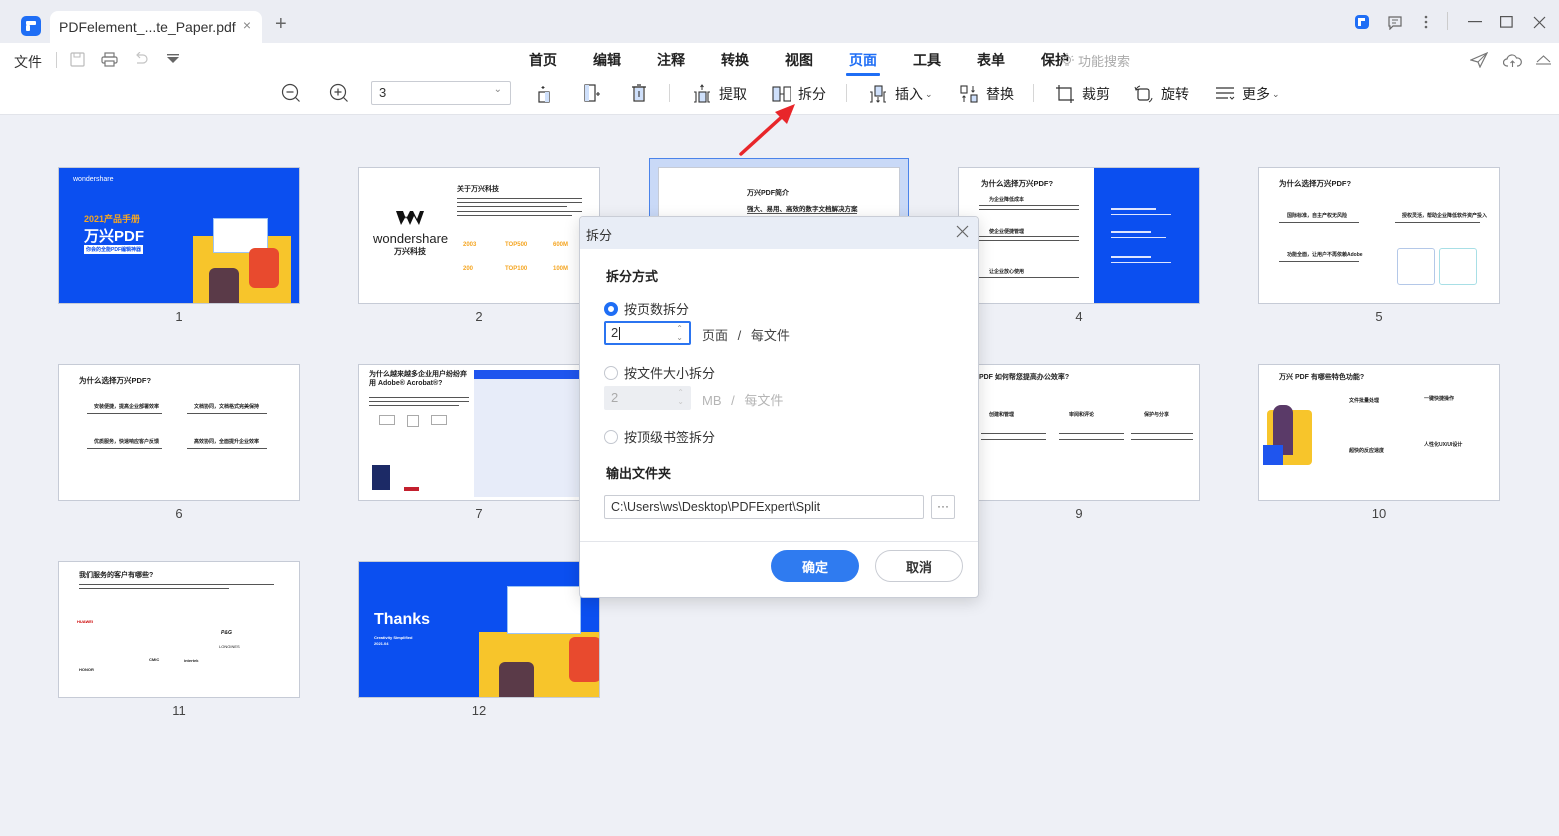 The width and height of the screenshot is (1559, 836). I want to click on share-send-icon, so click(1479, 60).